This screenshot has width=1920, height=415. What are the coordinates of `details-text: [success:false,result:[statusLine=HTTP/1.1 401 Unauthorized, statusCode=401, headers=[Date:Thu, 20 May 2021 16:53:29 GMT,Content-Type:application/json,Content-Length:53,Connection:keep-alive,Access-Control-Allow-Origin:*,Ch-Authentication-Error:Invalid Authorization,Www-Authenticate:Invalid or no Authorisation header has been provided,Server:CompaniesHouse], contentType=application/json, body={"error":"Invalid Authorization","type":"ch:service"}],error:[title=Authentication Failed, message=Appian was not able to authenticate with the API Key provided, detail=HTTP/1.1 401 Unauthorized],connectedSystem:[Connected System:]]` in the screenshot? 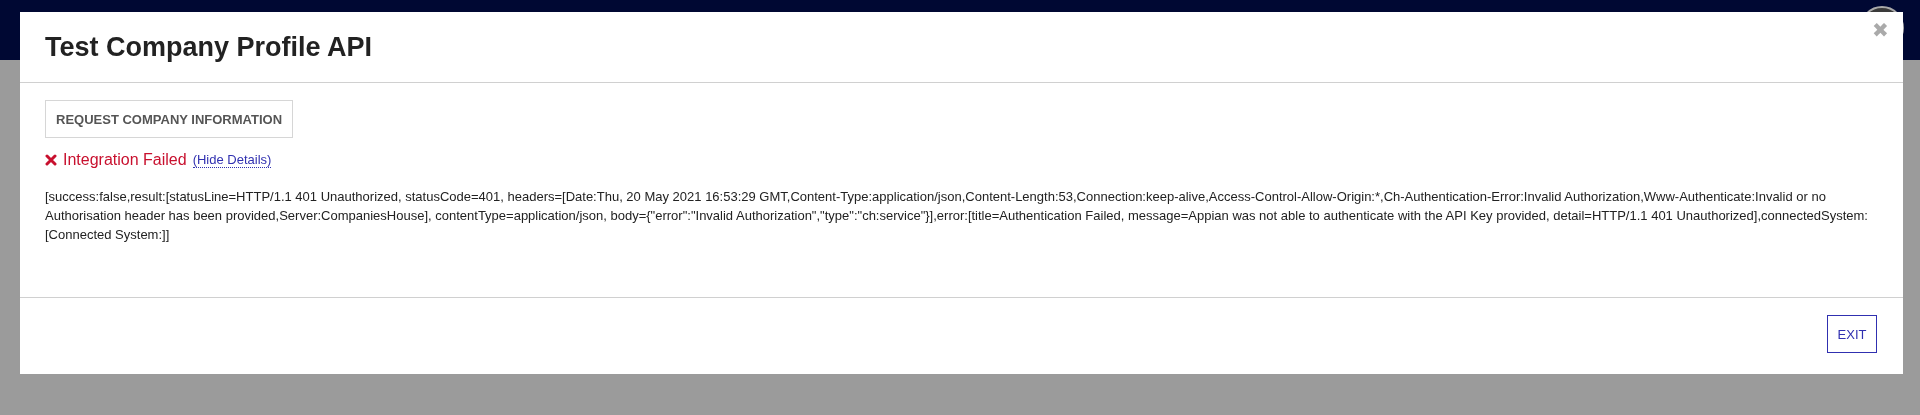 It's located at (957, 216).